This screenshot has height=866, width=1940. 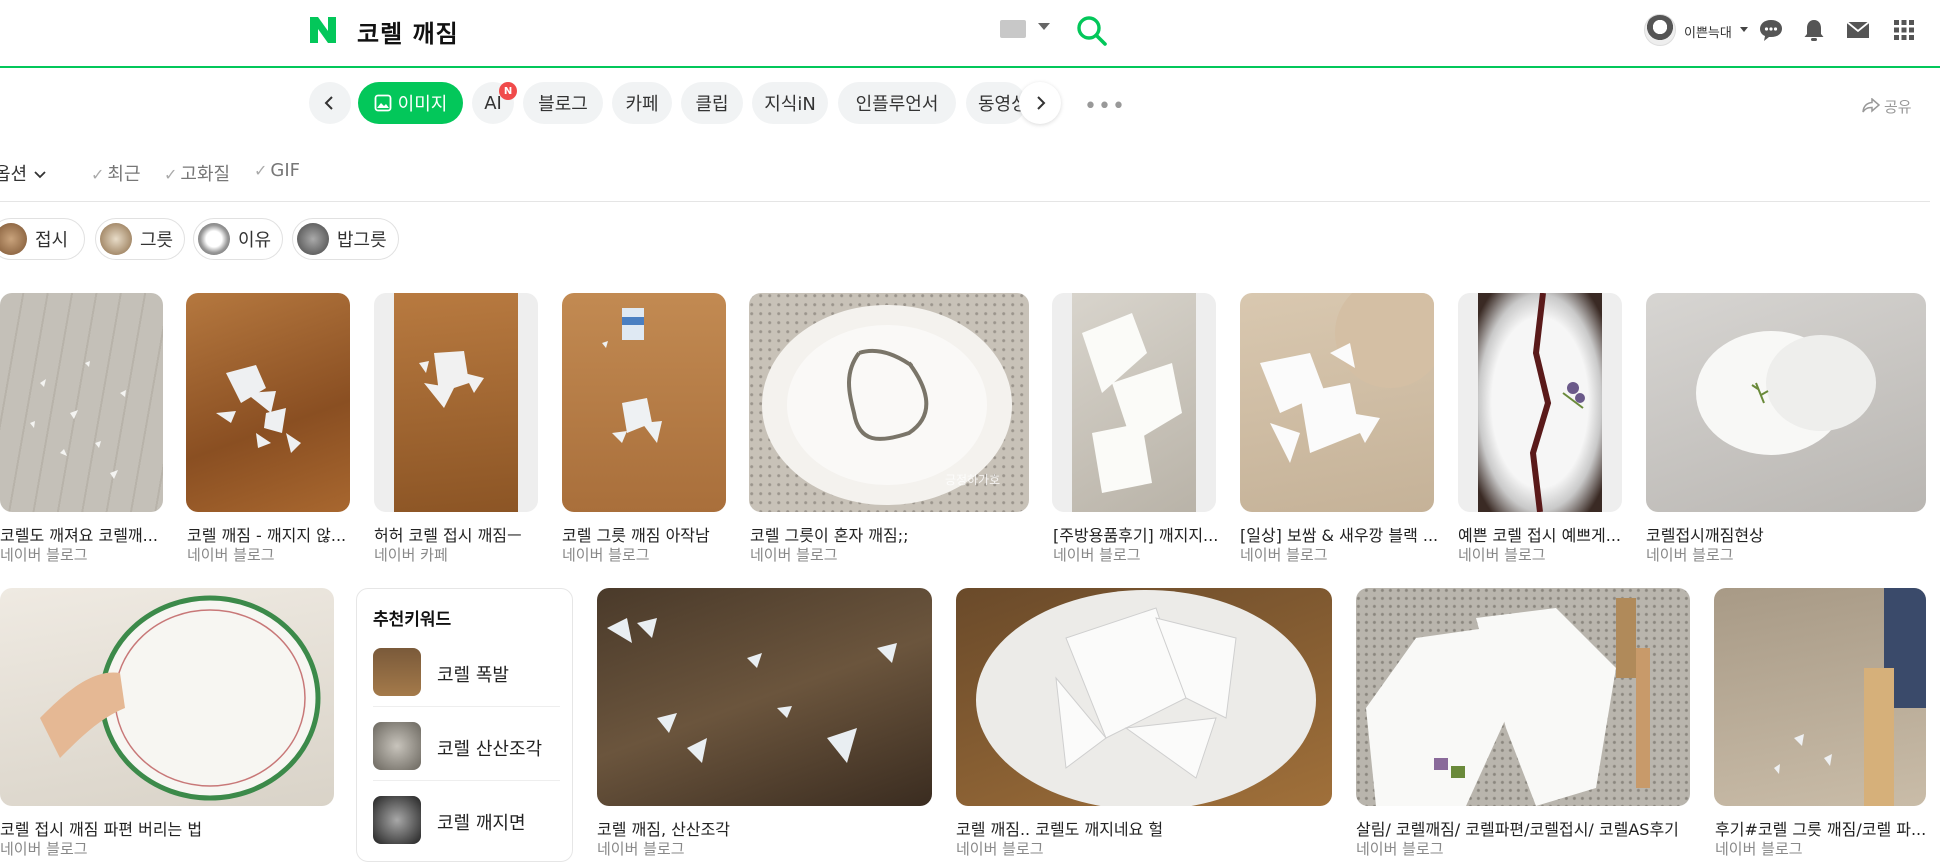 What do you see at coordinates (52, 240) in the screenshot?
I see `chip-label: 접시` at bounding box center [52, 240].